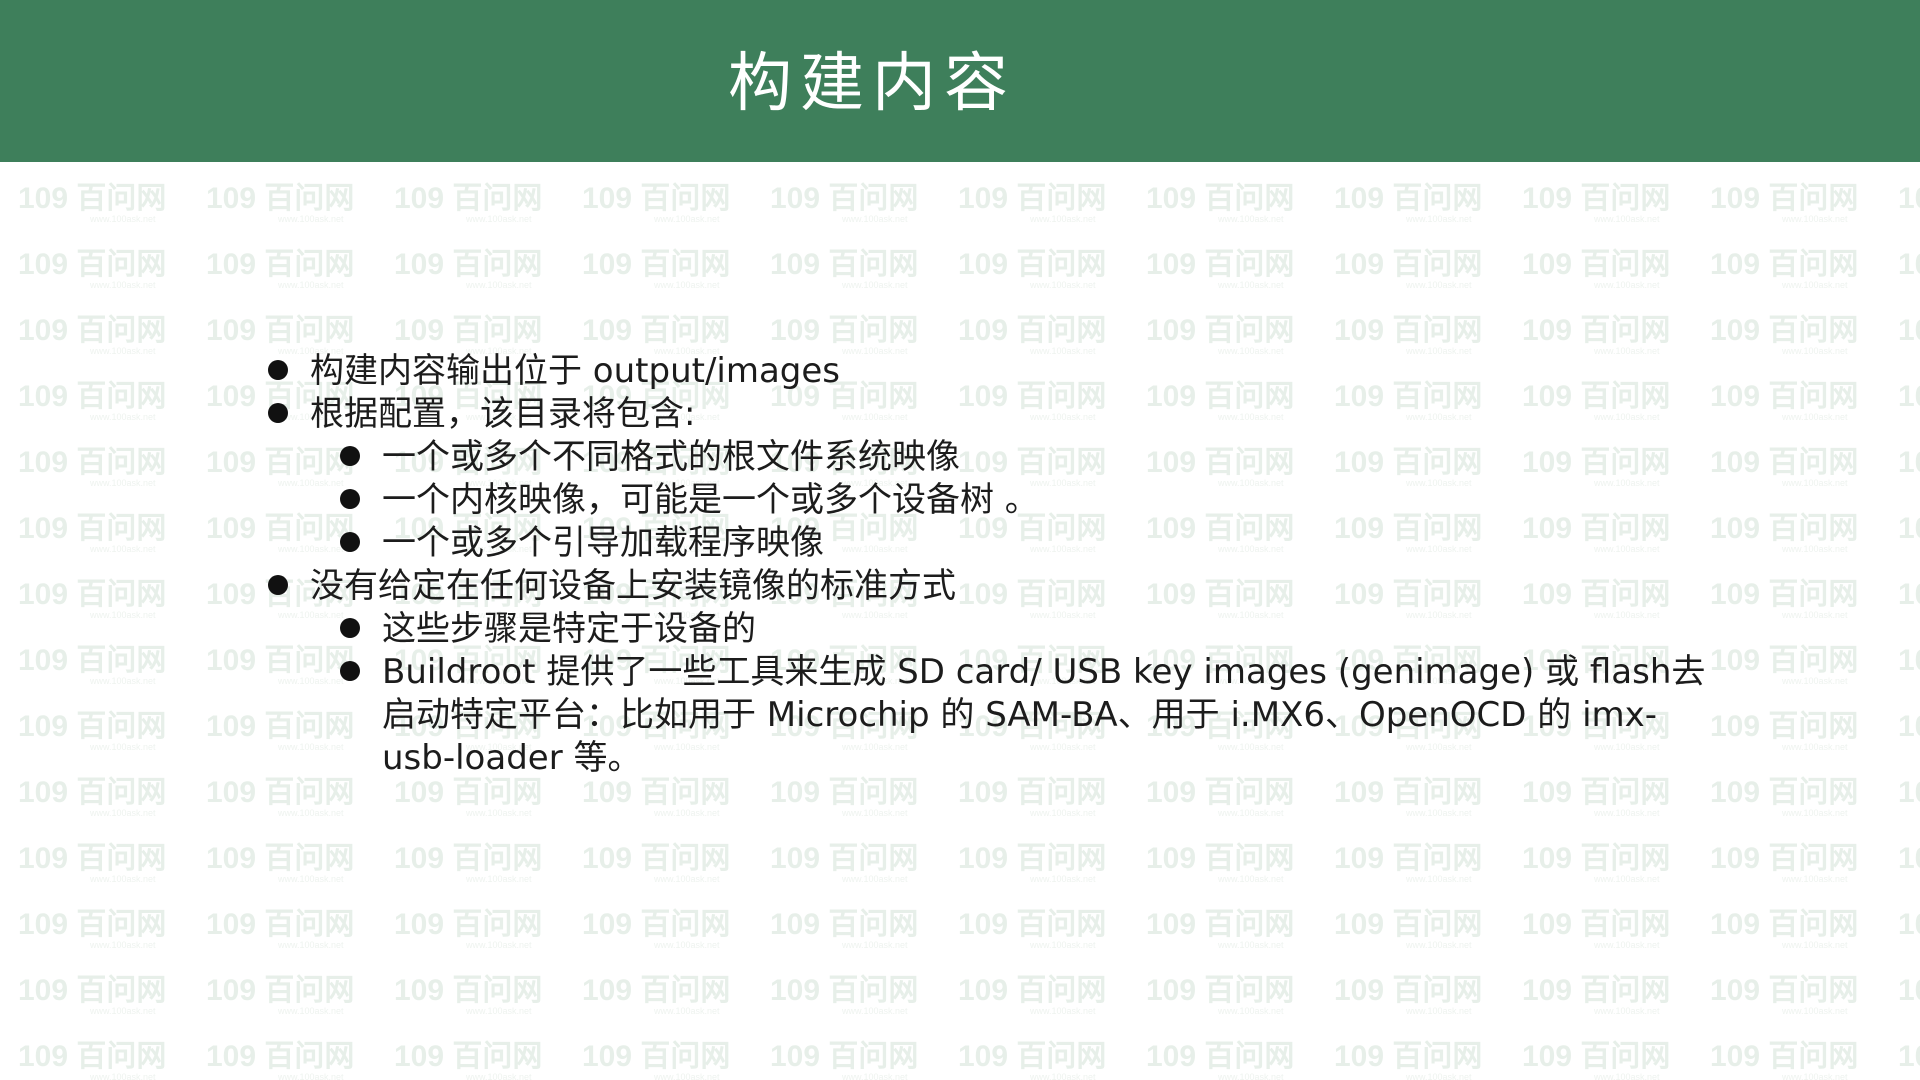 The height and width of the screenshot is (1080, 1920). I want to click on bullet-text: 没有给定在任何设备上安装镜像的标准方式, so click(633, 586).